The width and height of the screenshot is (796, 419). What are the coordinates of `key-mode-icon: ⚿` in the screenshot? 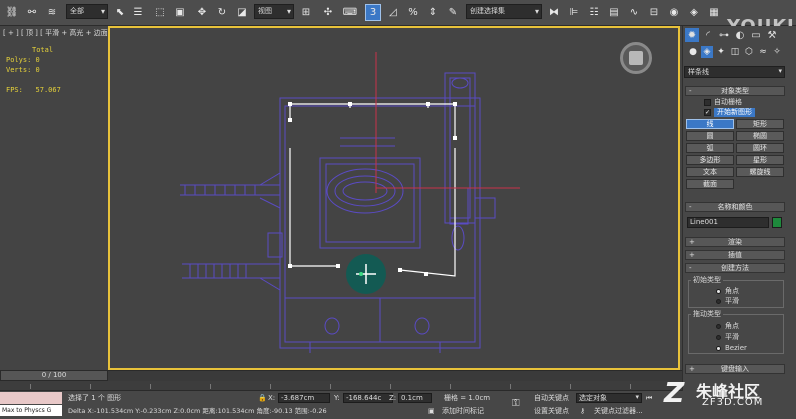 It's located at (516, 404).